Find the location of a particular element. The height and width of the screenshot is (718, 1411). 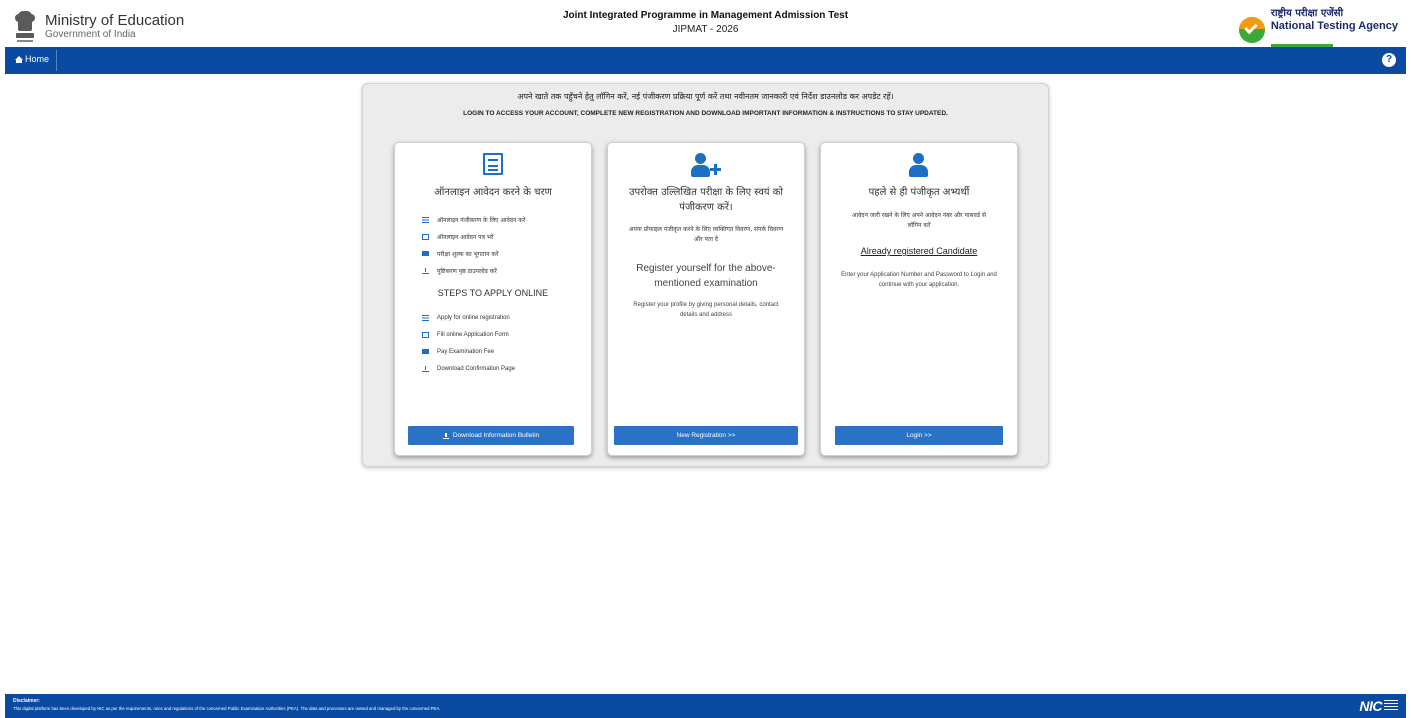

steps-title-hindi: ऑनलाइन आवेदन करने के चरण is located at coordinates (493, 192).